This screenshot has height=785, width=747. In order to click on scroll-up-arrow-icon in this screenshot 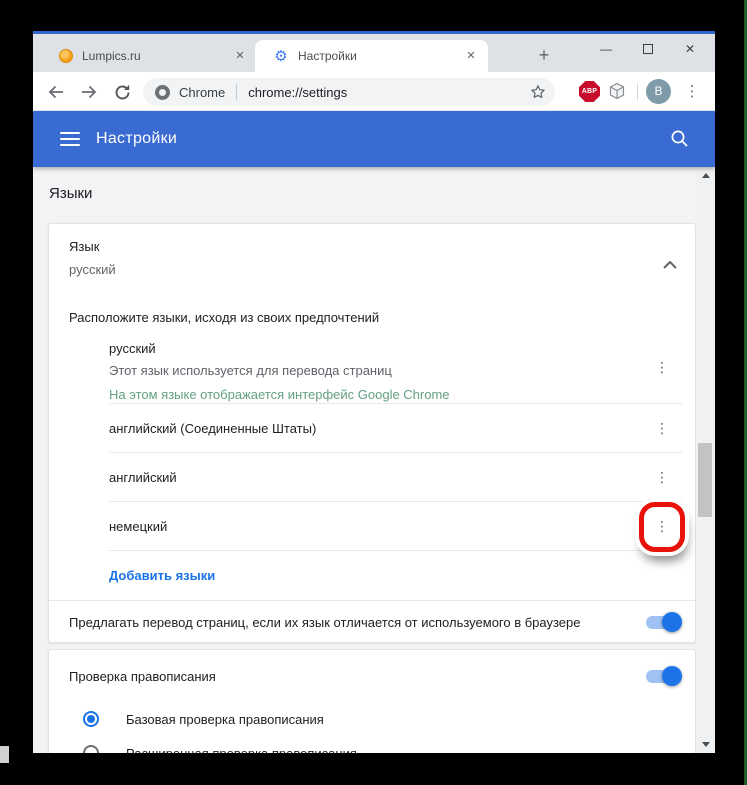, I will do `click(705, 175)`.